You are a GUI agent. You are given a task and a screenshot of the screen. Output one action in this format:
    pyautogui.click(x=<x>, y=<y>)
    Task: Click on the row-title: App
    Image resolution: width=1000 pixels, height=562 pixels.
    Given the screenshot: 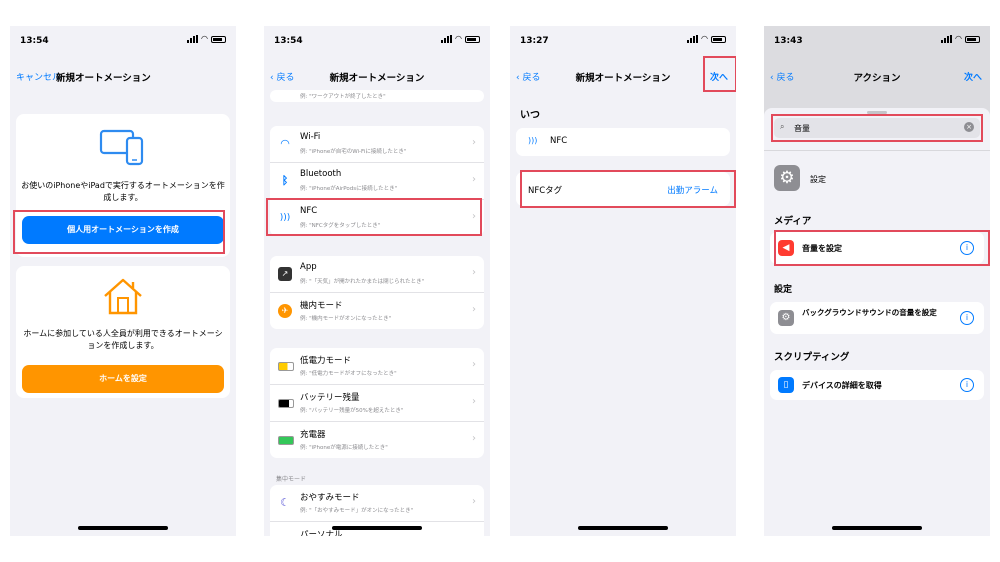 What is the action you would take?
    pyautogui.click(x=308, y=267)
    